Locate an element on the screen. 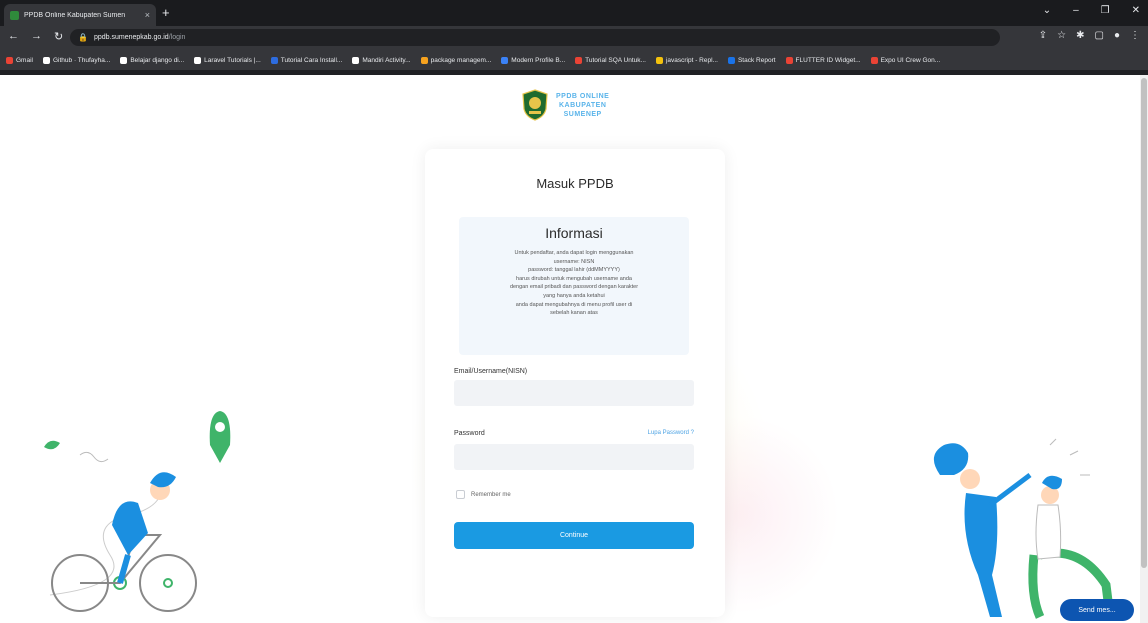 The height and width of the screenshot is (623, 1148). email-field is located at coordinates (574, 393).